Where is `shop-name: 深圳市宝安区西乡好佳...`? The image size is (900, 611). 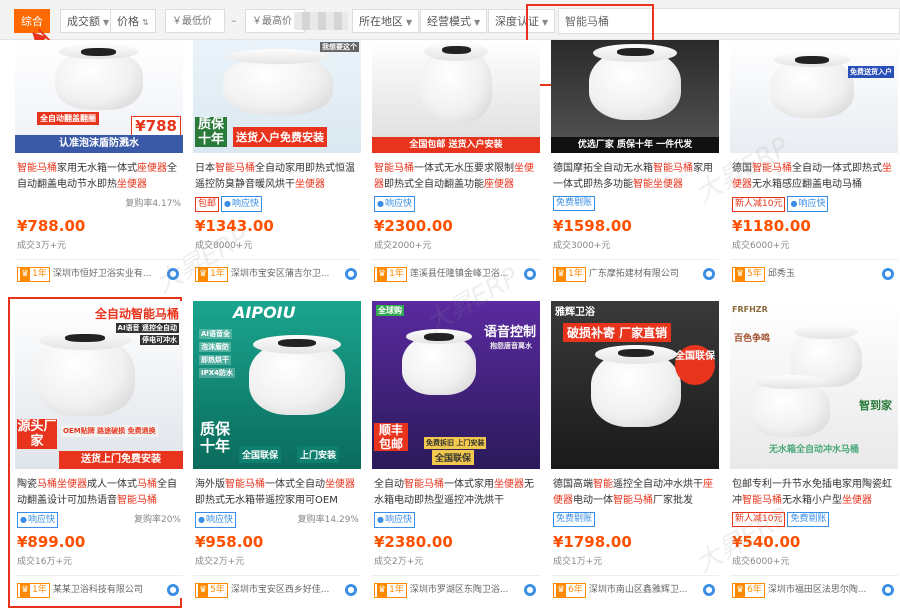
shop-name: 深圳市宝安区西乡好佳... is located at coordinates (280, 590).